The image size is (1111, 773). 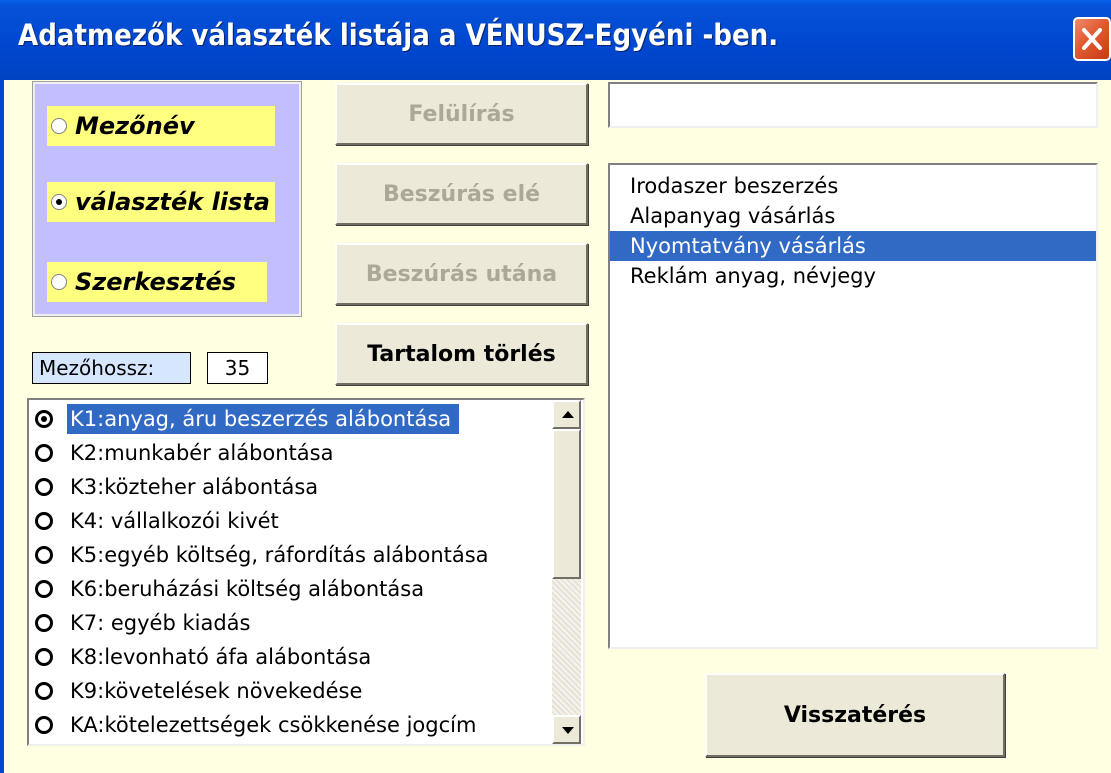 I want to click on list-item: KA:kötelezettségek csökkenése jogcím, so click(x=259, y=725).